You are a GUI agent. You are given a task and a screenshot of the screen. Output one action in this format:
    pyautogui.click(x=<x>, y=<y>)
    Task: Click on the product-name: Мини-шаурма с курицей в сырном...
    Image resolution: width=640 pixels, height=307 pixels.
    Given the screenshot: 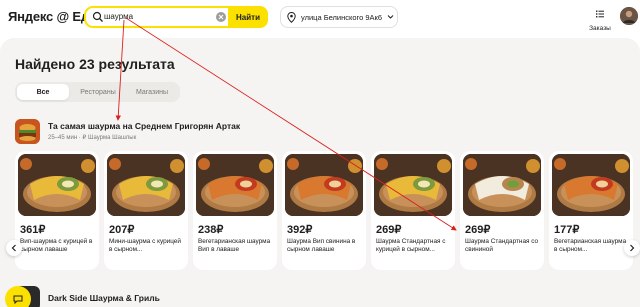 What is the action you would take?
    pyautogui.click(x=145, y=245)
    